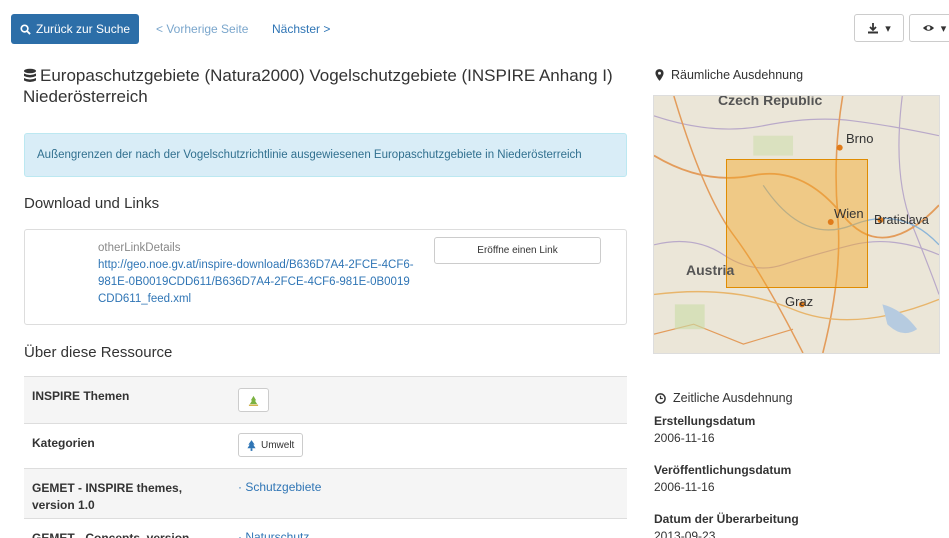 The width and height of the screenshot is (949, 538). I want to click on date-label: Veröffentlichungsdatum, so click(723, 470).